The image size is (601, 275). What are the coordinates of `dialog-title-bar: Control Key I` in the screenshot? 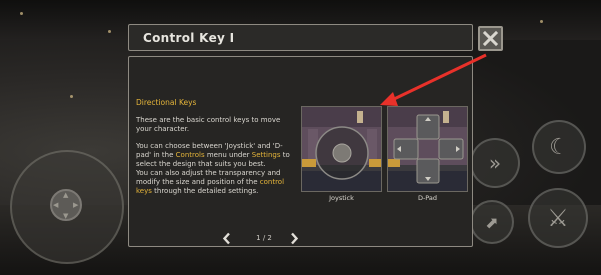 It's located at (300, 37).